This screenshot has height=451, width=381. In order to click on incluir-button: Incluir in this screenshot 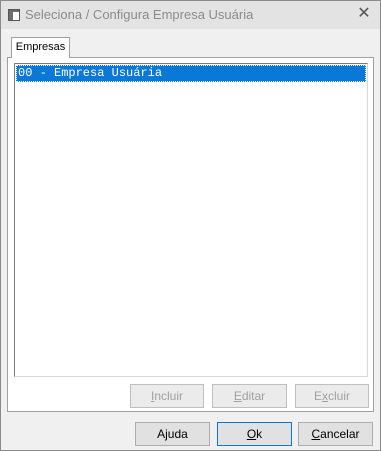, I will do `click(167, 396)`.